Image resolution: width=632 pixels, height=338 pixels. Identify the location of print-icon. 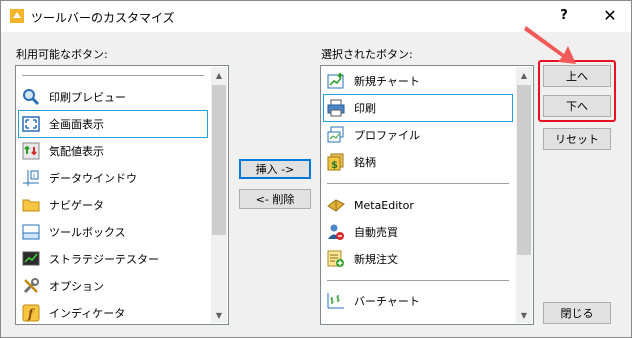
(336, 108).